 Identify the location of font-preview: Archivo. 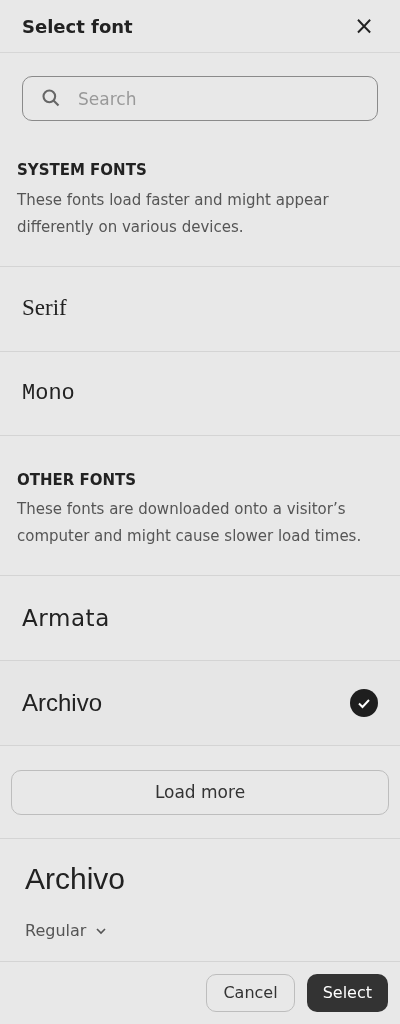
(76, 879).